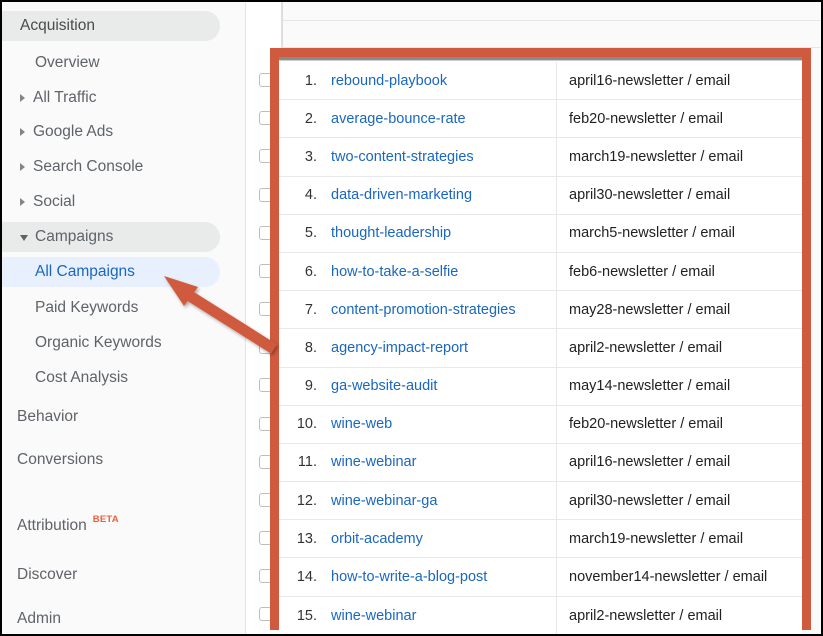 The height and width of the screenshot is (636, 823). Describe the element at coordinates (679, 233) in the screenshot. I see `source-medium-cell: march5-newsletter / email` at that location.